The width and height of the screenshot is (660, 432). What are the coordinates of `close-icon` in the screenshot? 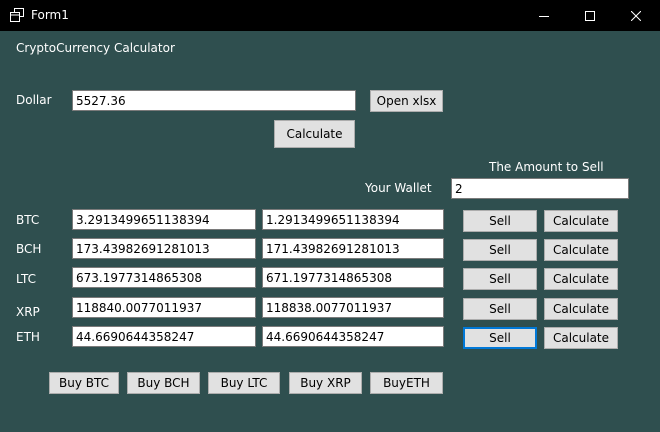 It's located at (636, 15).